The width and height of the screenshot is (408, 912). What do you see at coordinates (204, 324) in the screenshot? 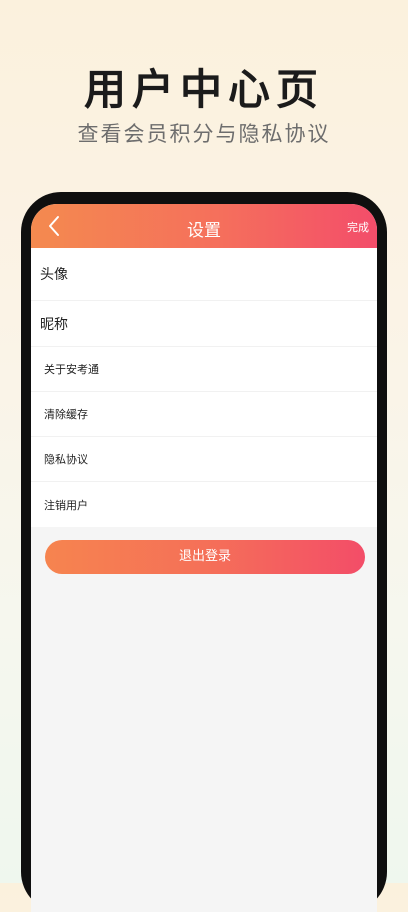
I see `settings-item-nickname: 昵称` at bounding box center [204, 324].